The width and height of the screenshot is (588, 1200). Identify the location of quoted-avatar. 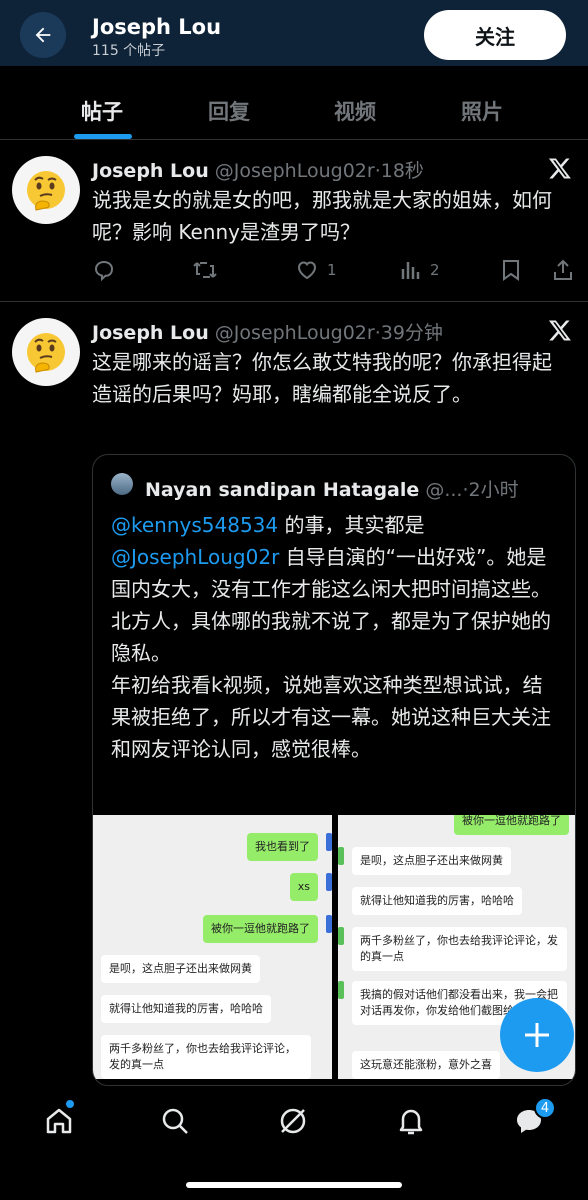
(122, 484).